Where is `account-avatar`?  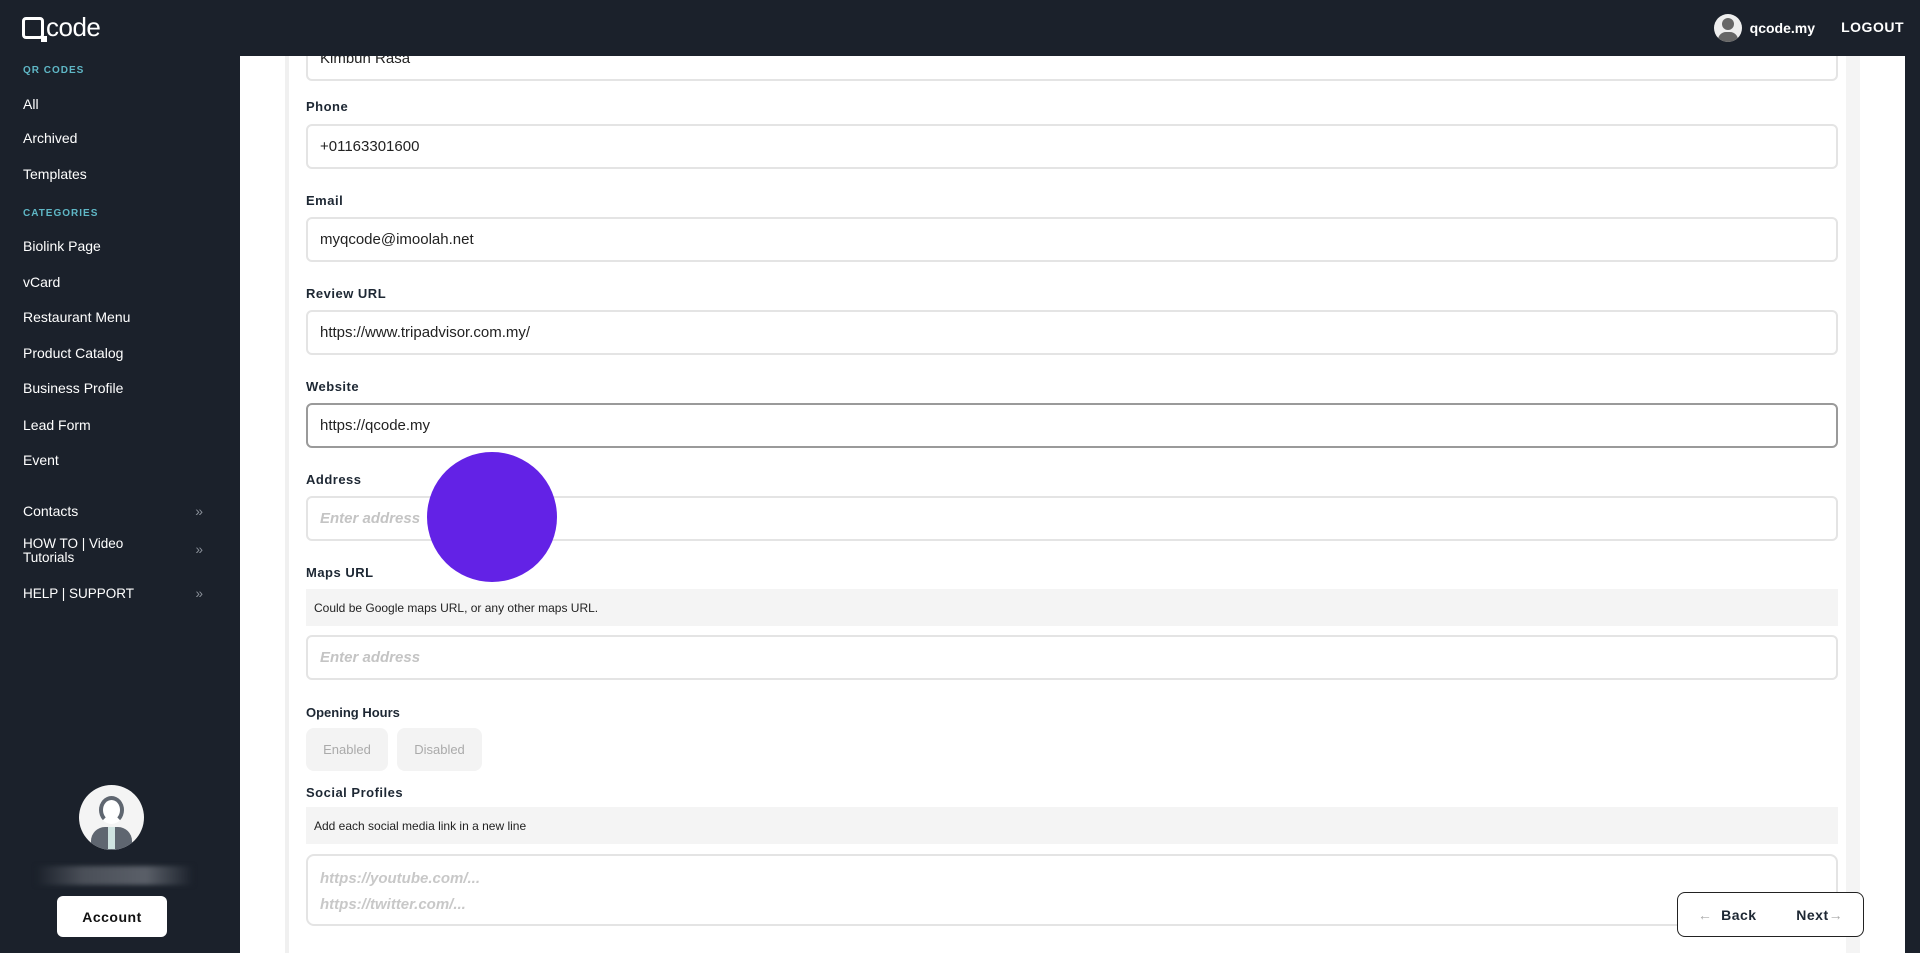
account-avatar is located at coordinates (111, 817).